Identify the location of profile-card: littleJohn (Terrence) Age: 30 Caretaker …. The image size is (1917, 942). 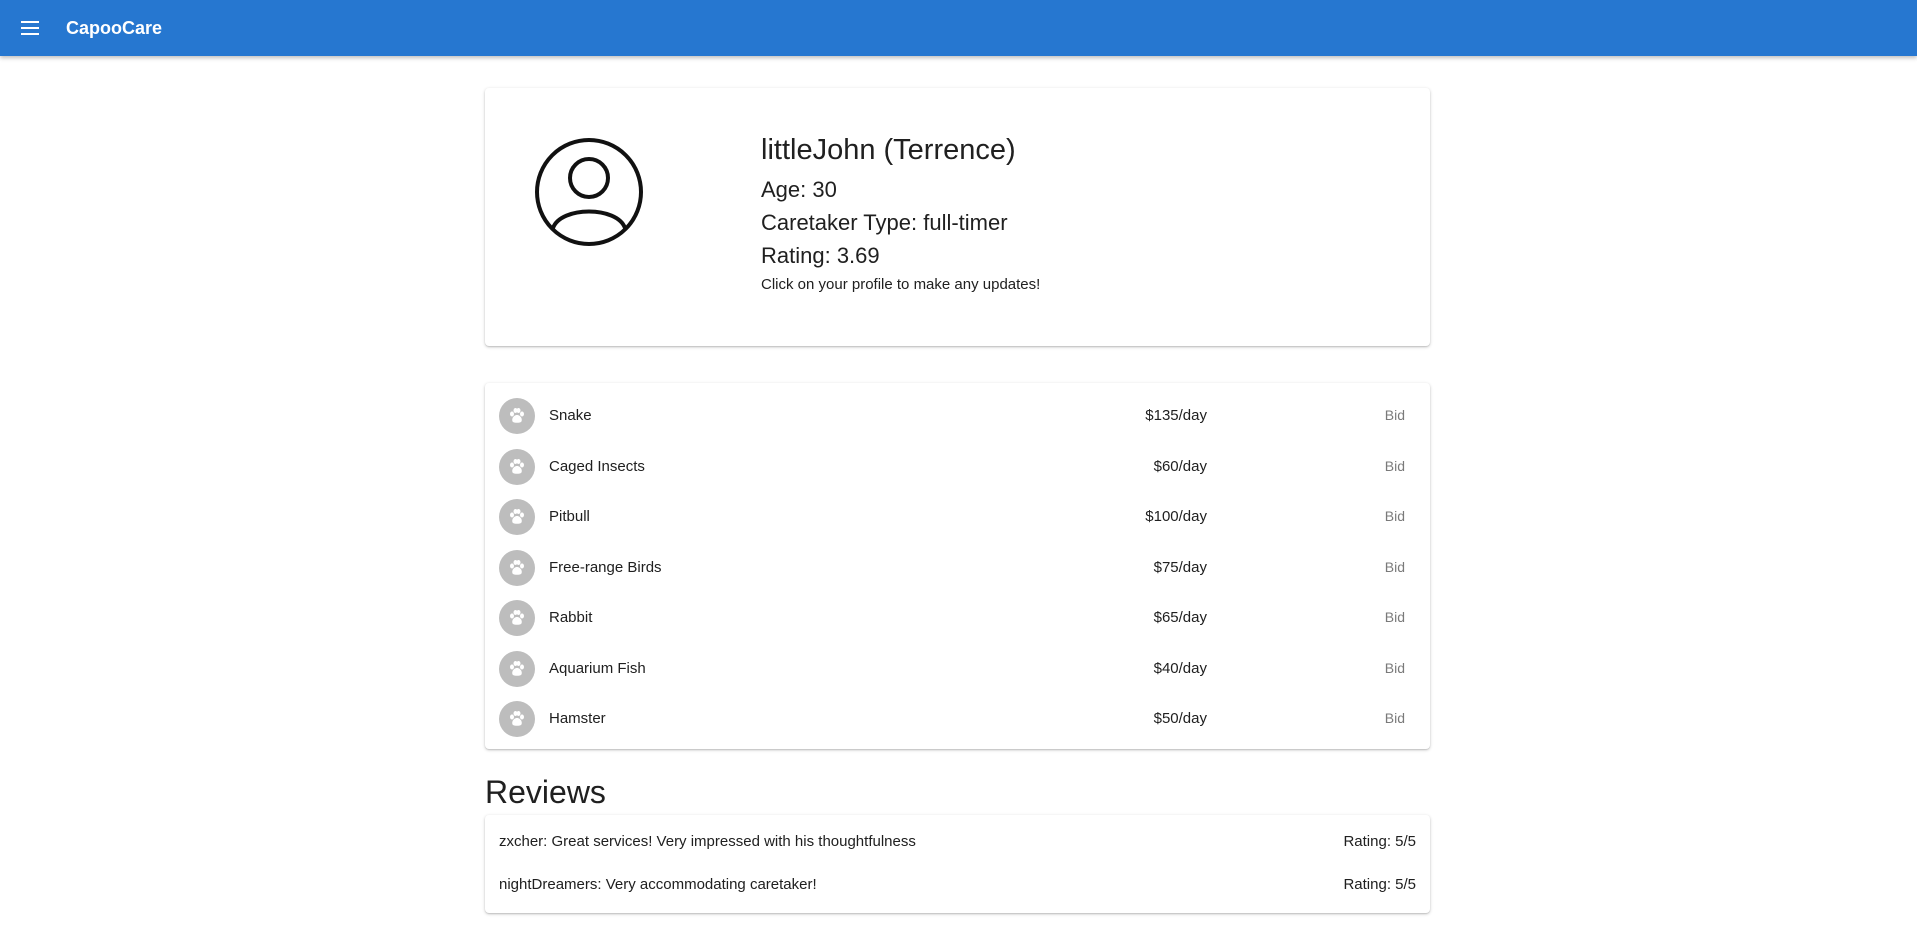
(957, 217).